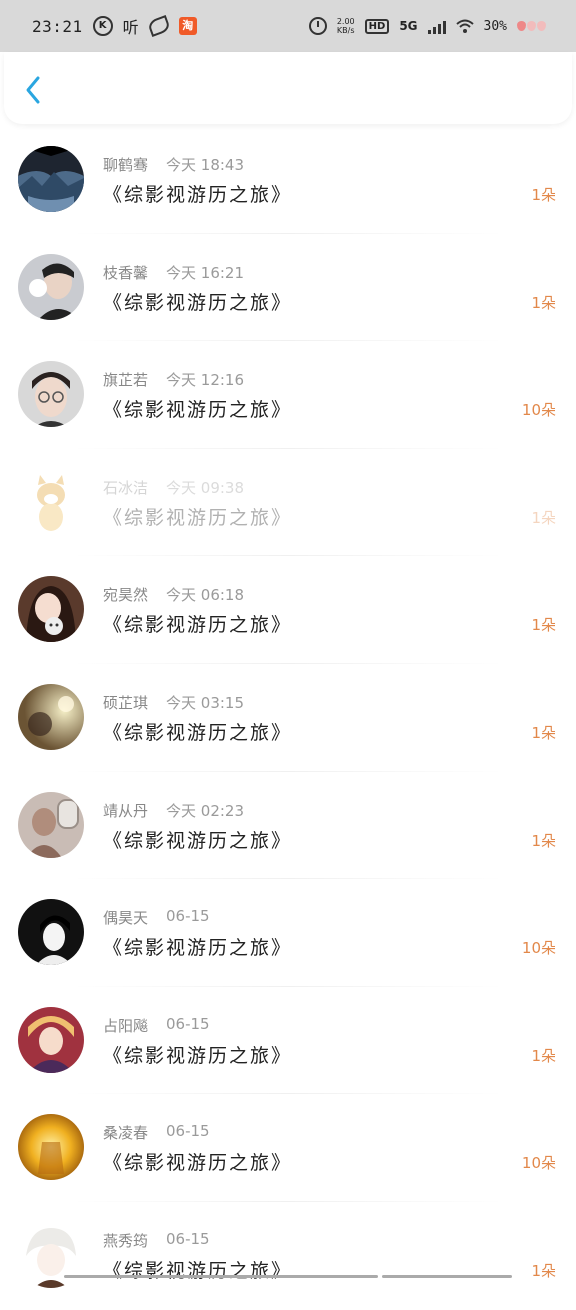  I want to click on list-item: 石冰洁 今天 09:38 《综影视游历之旅》 1朵, so click(288, 503).